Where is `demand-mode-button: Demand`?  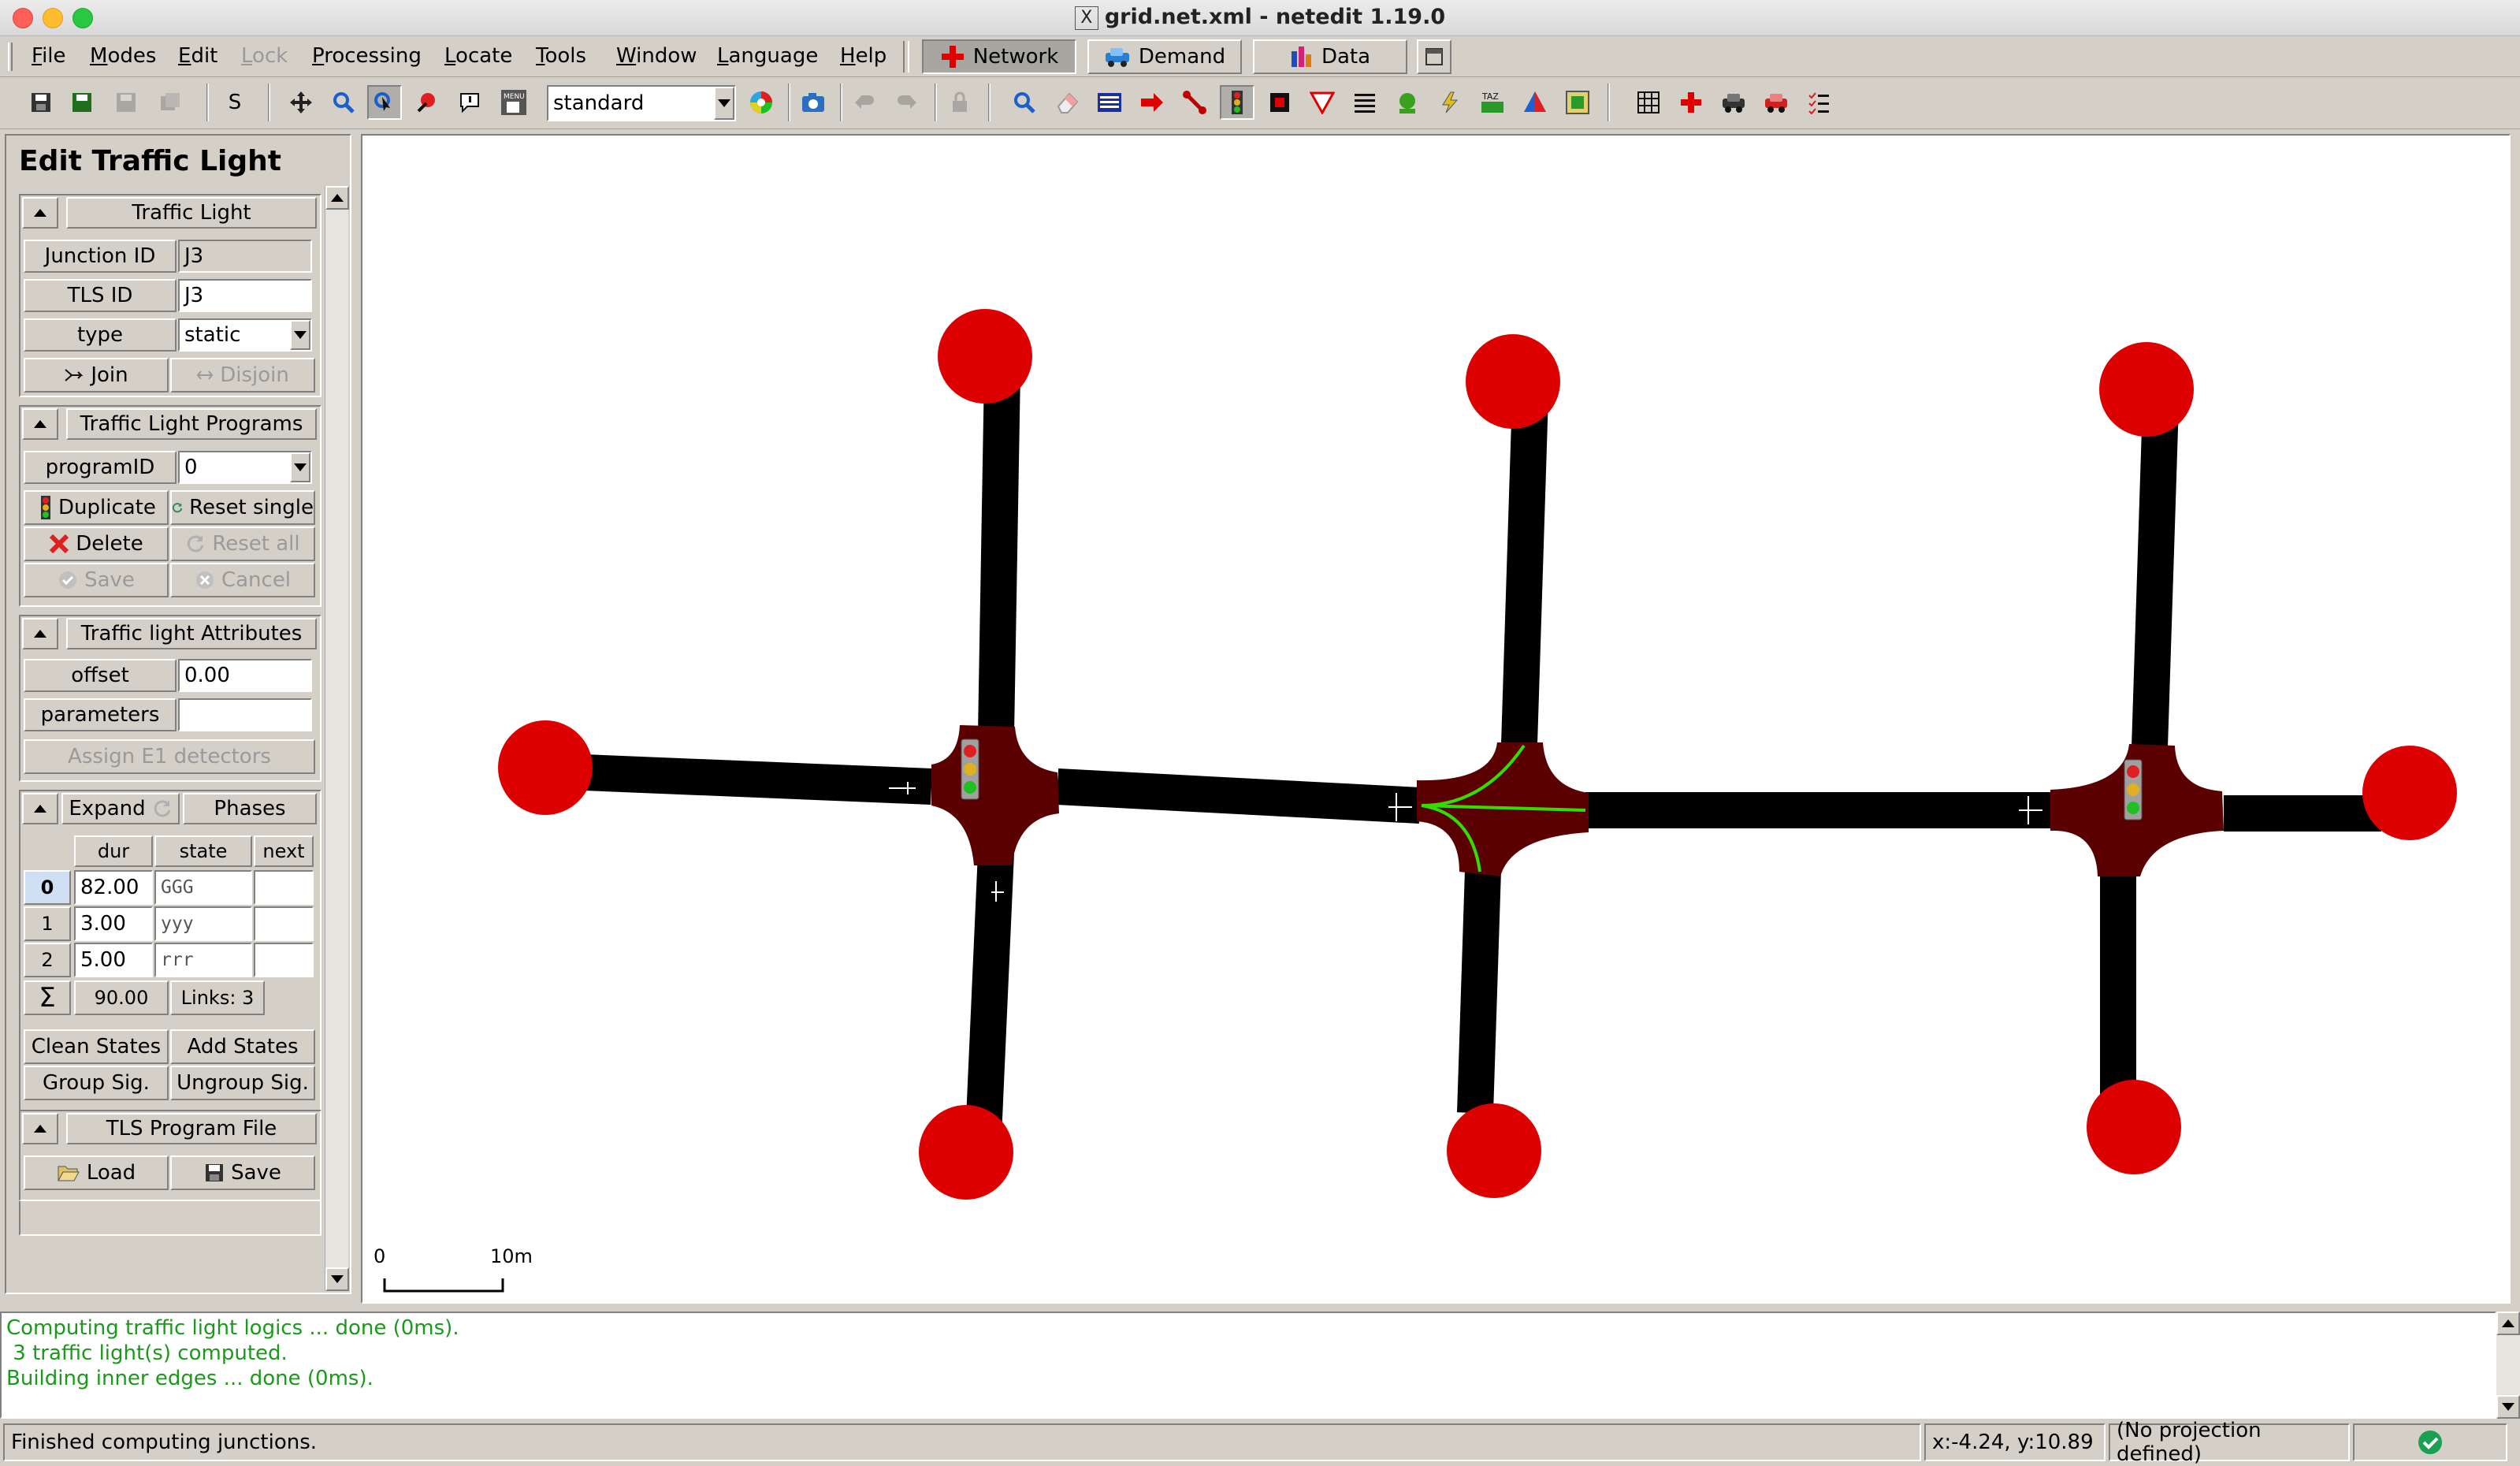 demand-mode-button: Demand is located at coordinates (1164, 56).